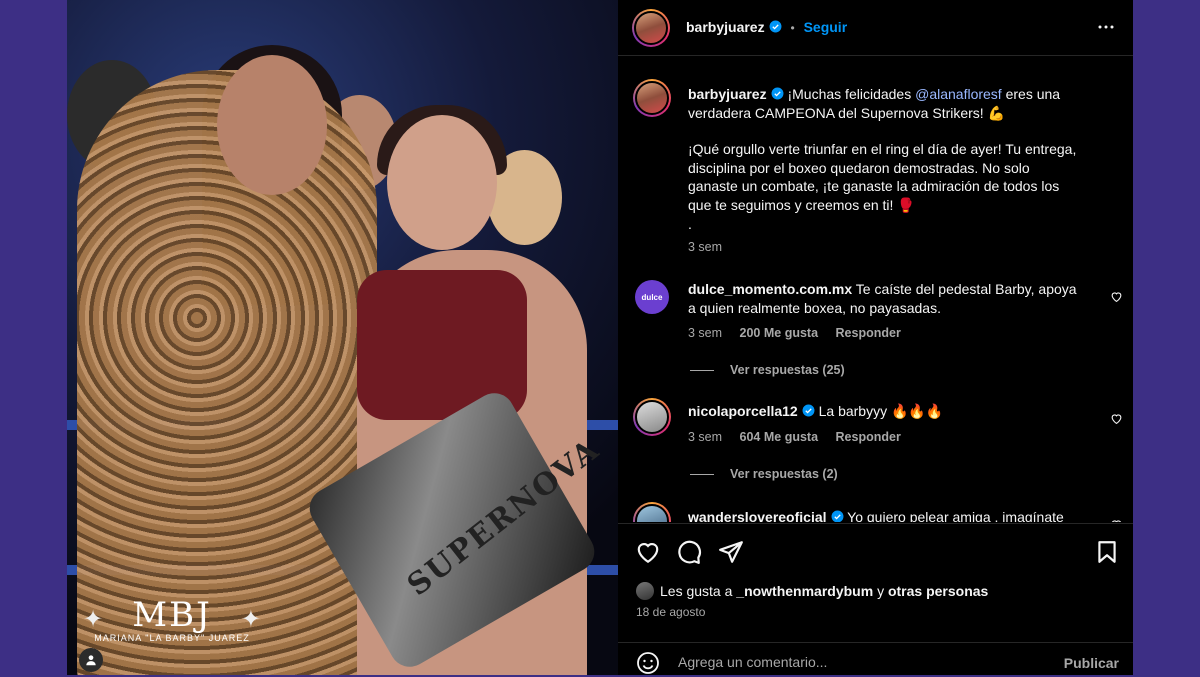 The width and height of the screenshot is (1200, 677). What do you see at coordinates (651, 28) in the screenshot?
I see `author-avatar` at bounding box center [651, 28].